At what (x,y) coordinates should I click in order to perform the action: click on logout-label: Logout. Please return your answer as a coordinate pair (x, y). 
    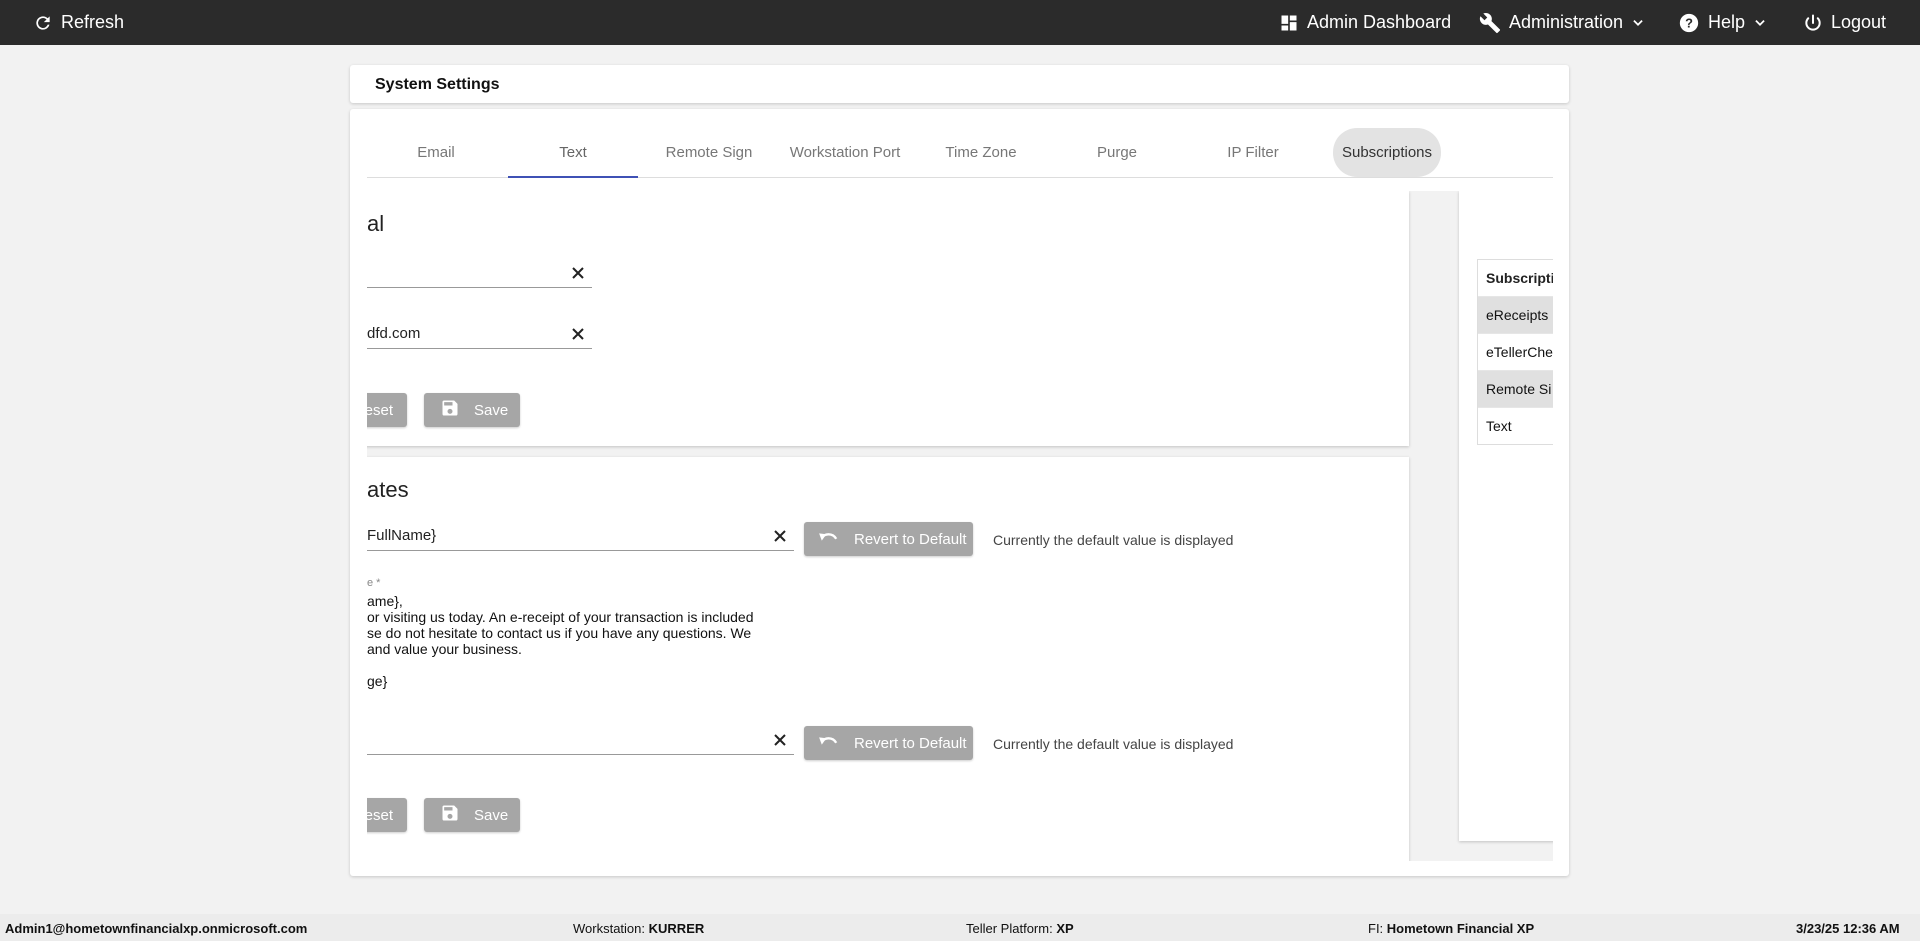
    Looking at the image, I should click on (1859, 22).